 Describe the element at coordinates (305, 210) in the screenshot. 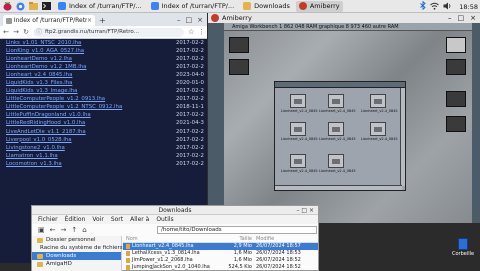

I see `window-controls: – □ ×` at that location.